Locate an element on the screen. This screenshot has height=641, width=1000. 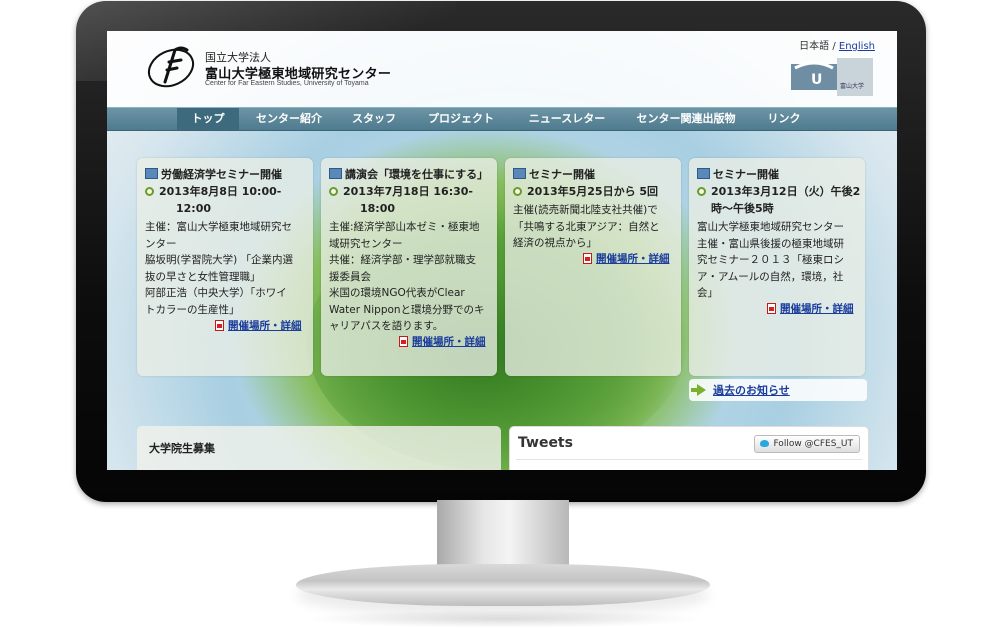
nav-staff: スタッフ is located at coordinates (374, 119).